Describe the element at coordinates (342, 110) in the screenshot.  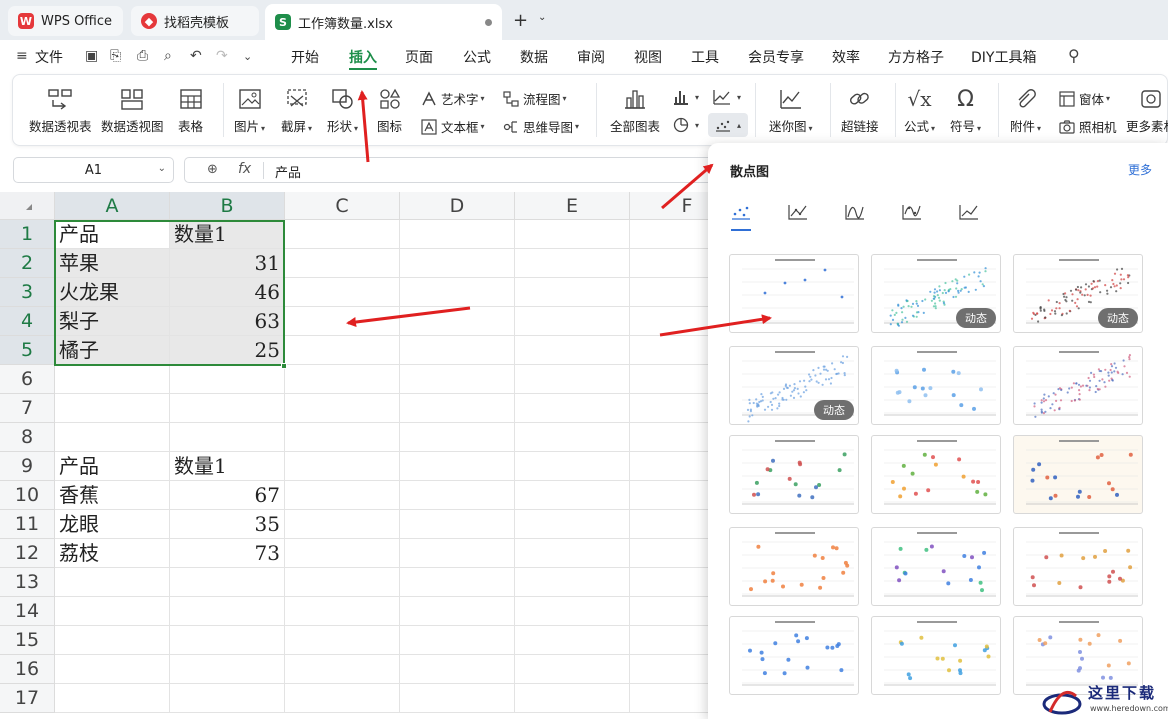
I see `shape-button: 形状 ▾` at that location.